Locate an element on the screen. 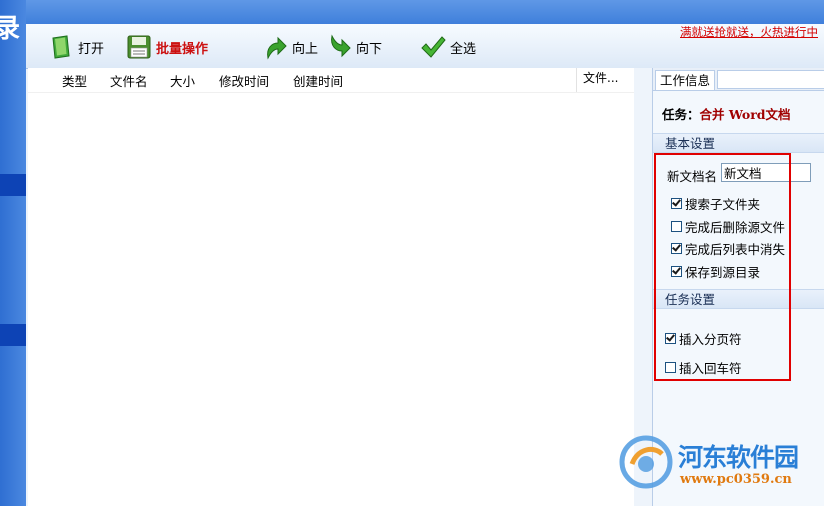  move-down-button: 向下 is located at coordinates (354, 47).